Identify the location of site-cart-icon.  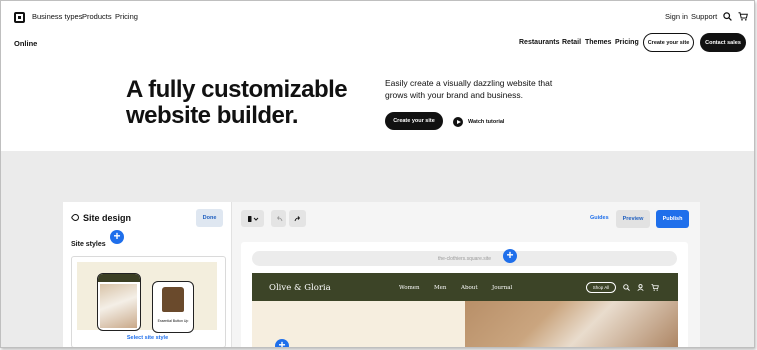
(655, 287).